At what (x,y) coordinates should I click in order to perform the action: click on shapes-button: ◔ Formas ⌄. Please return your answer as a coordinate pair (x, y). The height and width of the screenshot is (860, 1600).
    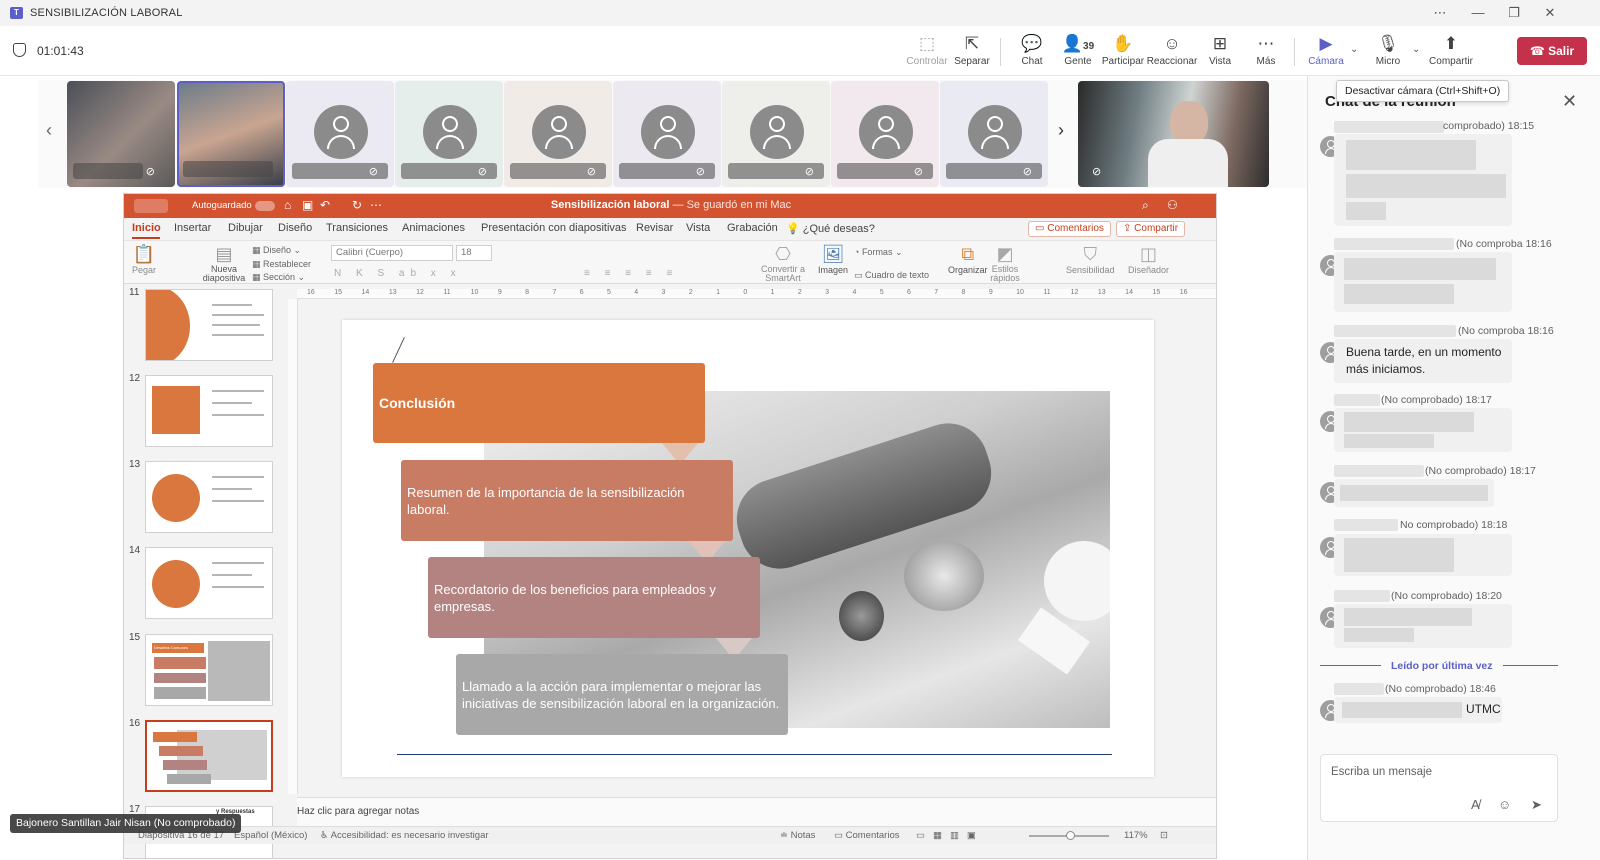
    Looking at the image, I should click on (878, 252).